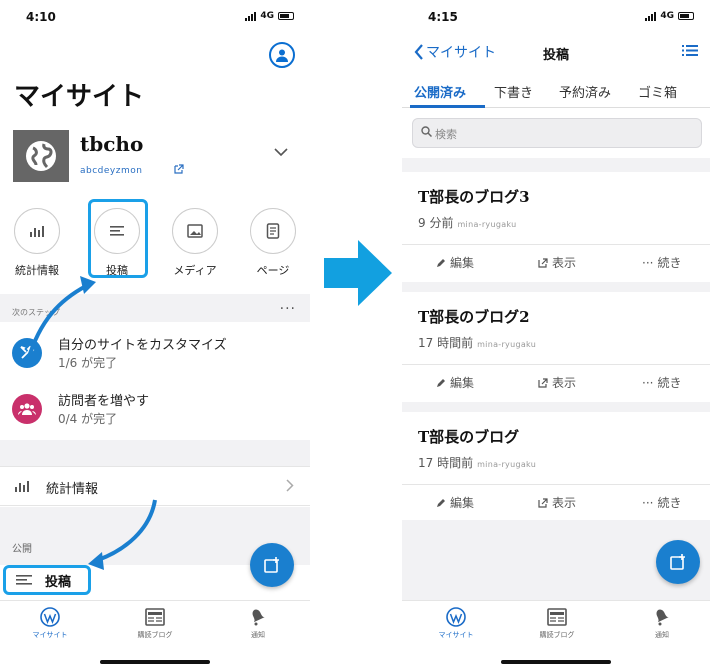 This screenshot has width=710, height=670. What do you see at coordinates (690, 50) in the screenshot?
I see `list-view-icon` at bounding box center [690, 50].